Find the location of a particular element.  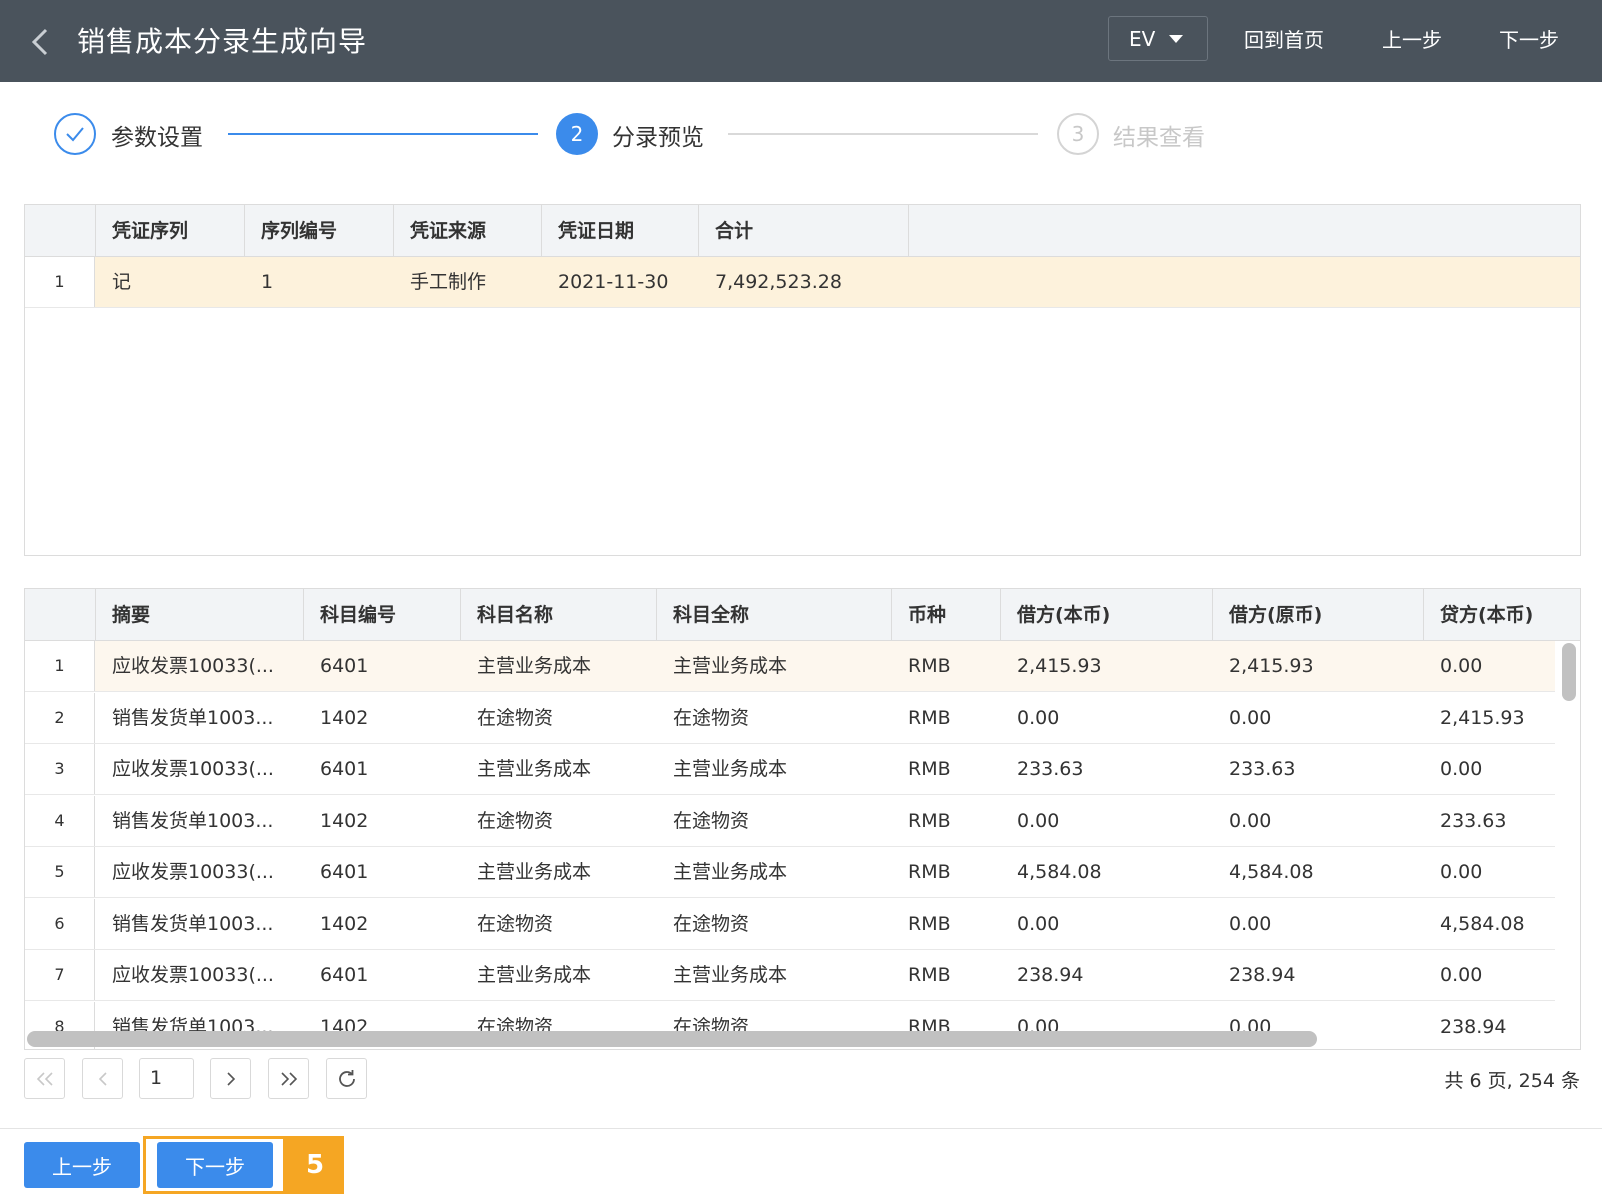

table-cell: 6401 is located at coordinates (344, 666).